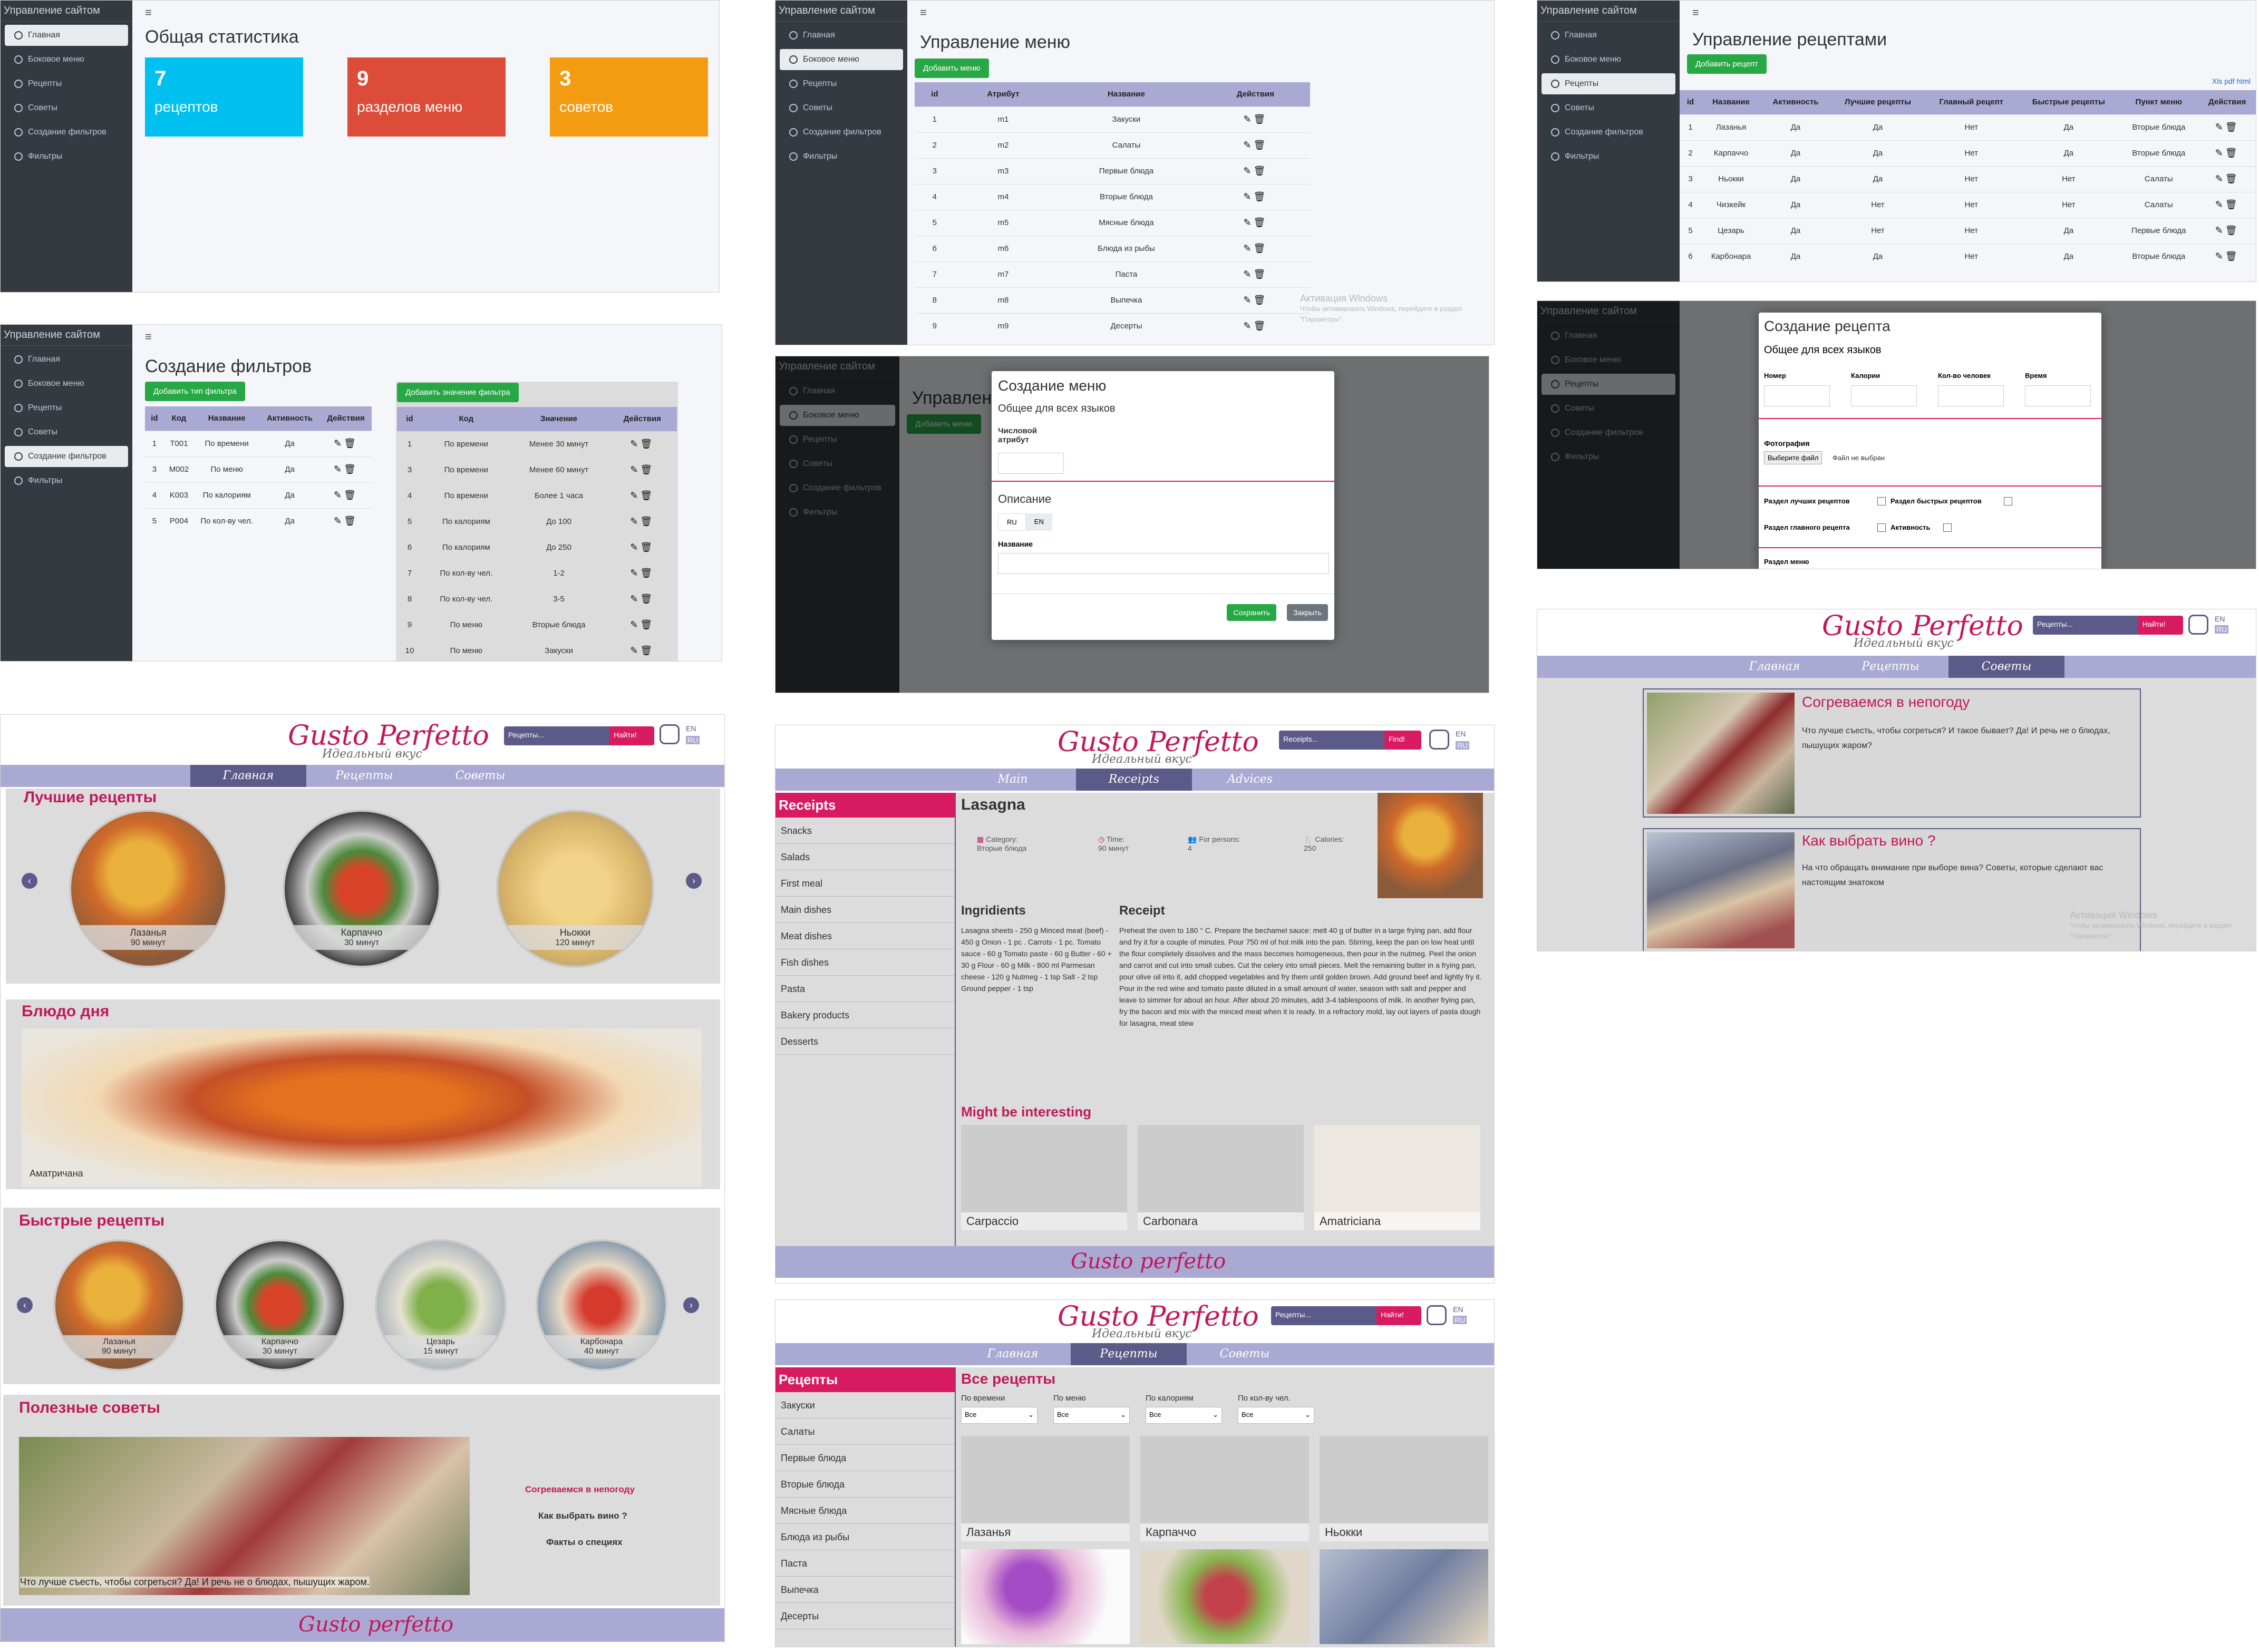 This screenshot has width=2259, height=1652. I want to click on persons-input, so click(1971, 396).